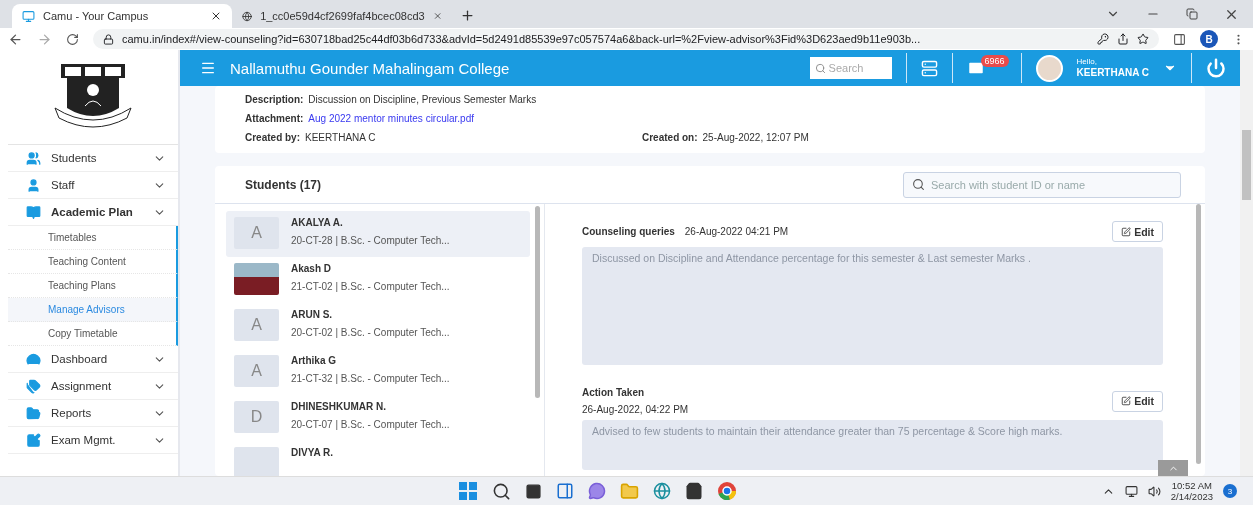  What do you see at coordinates (93, 413) in the screenshot?
I see `sidebar-item: Reports` at bounding box center [93, 413].